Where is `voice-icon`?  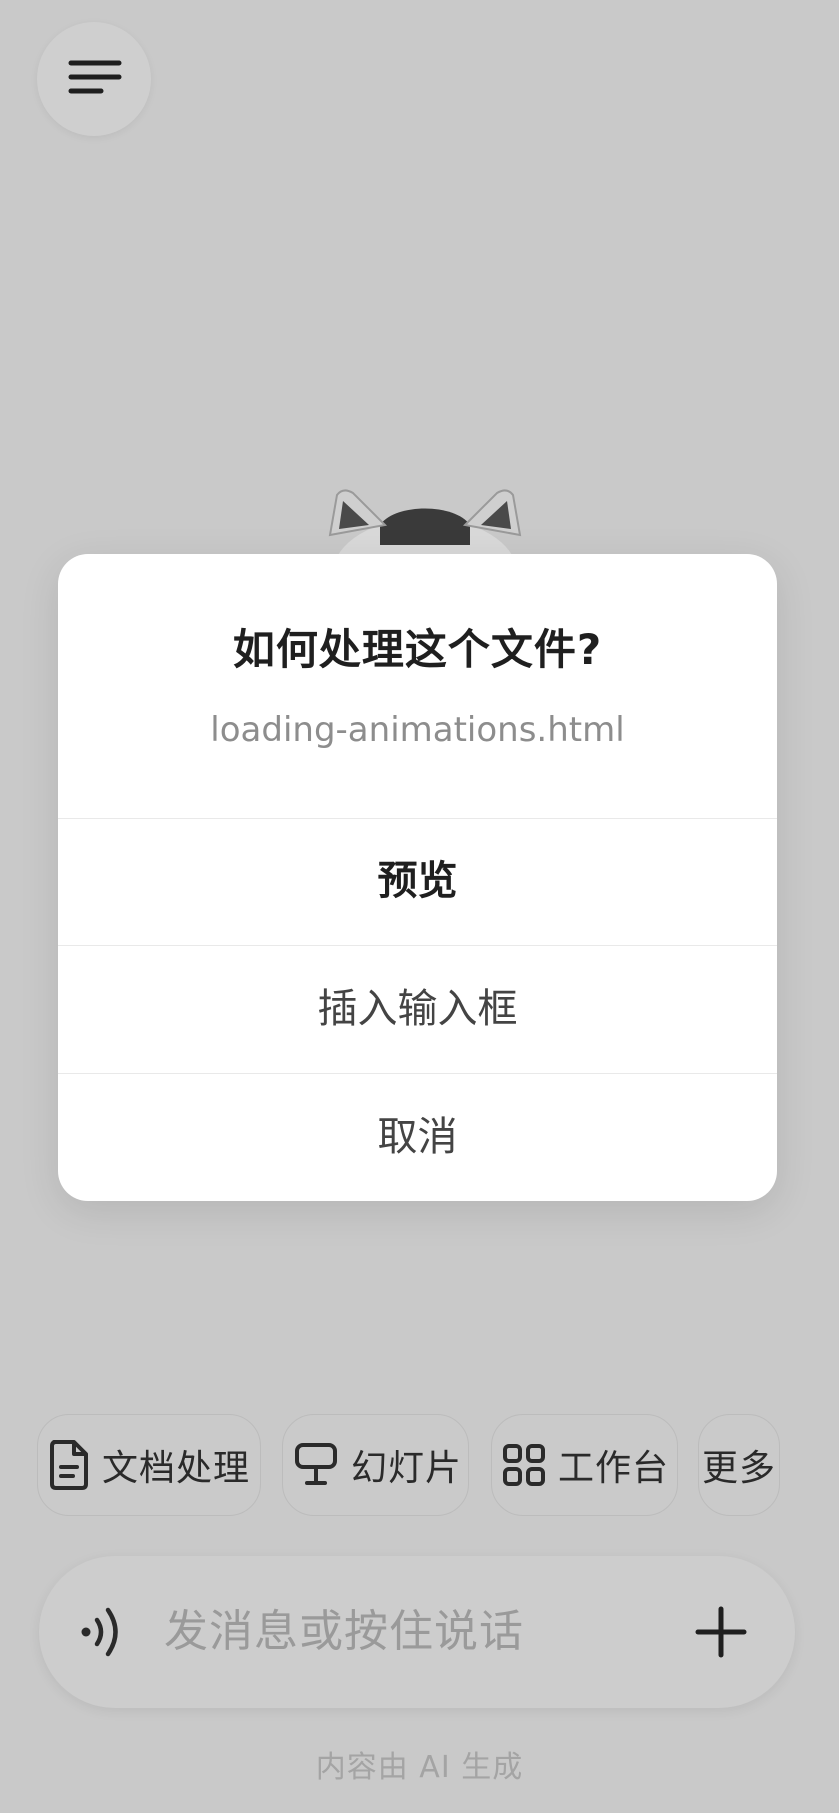 voice-icon is located at coordinates (104, 1632).